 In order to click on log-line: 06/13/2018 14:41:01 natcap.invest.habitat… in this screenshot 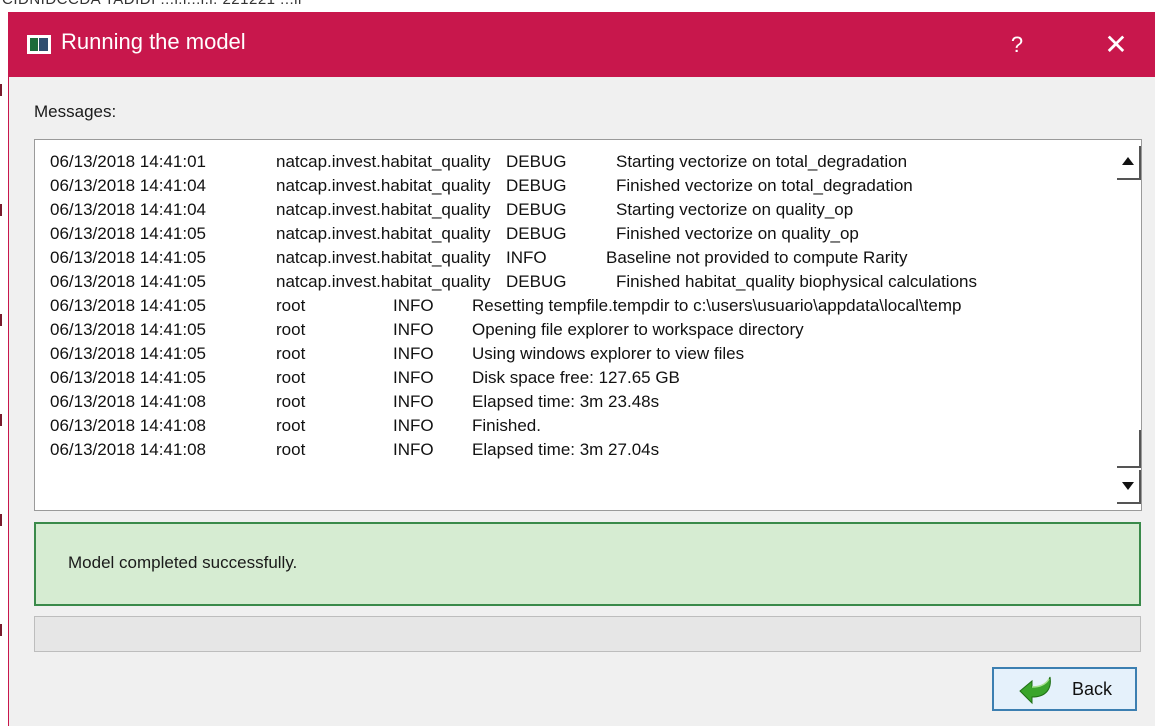, I will do `click(580, 162)`.